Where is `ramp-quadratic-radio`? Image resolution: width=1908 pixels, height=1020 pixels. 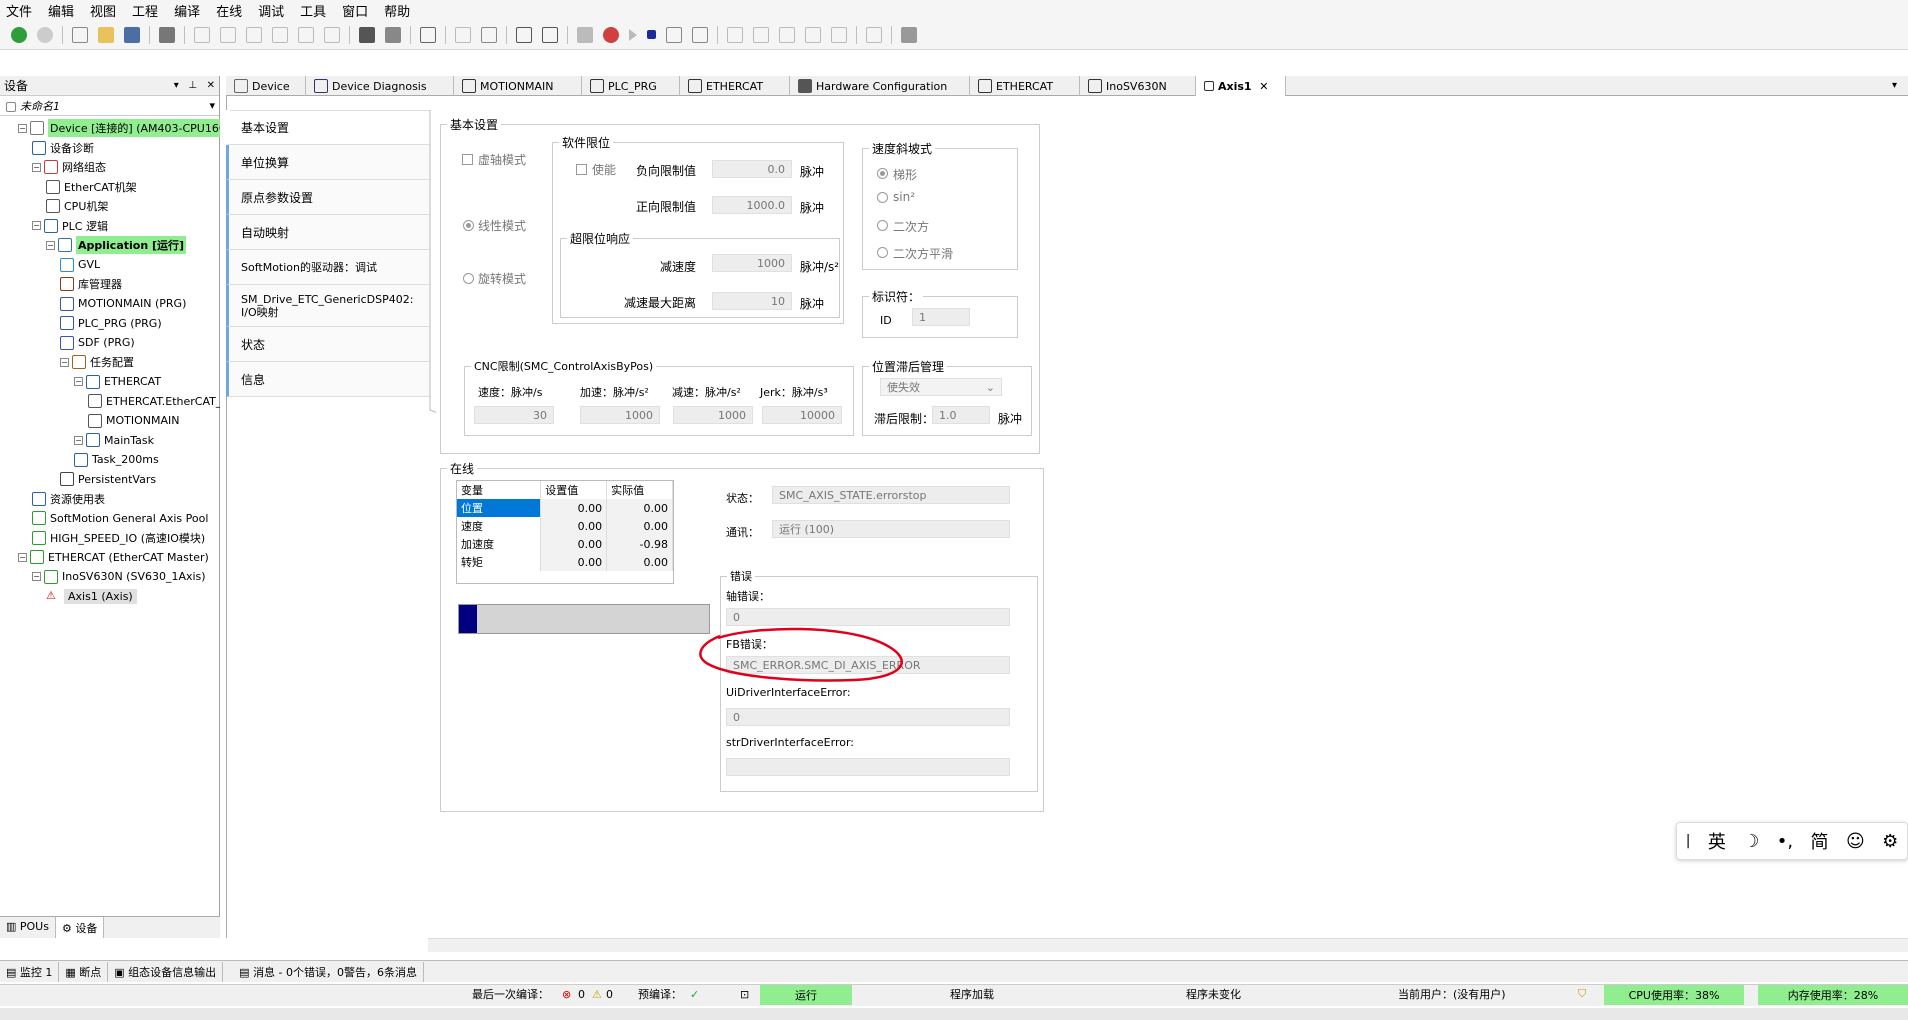 ramp-quadratic-radio is located at coordinates (882, 225).